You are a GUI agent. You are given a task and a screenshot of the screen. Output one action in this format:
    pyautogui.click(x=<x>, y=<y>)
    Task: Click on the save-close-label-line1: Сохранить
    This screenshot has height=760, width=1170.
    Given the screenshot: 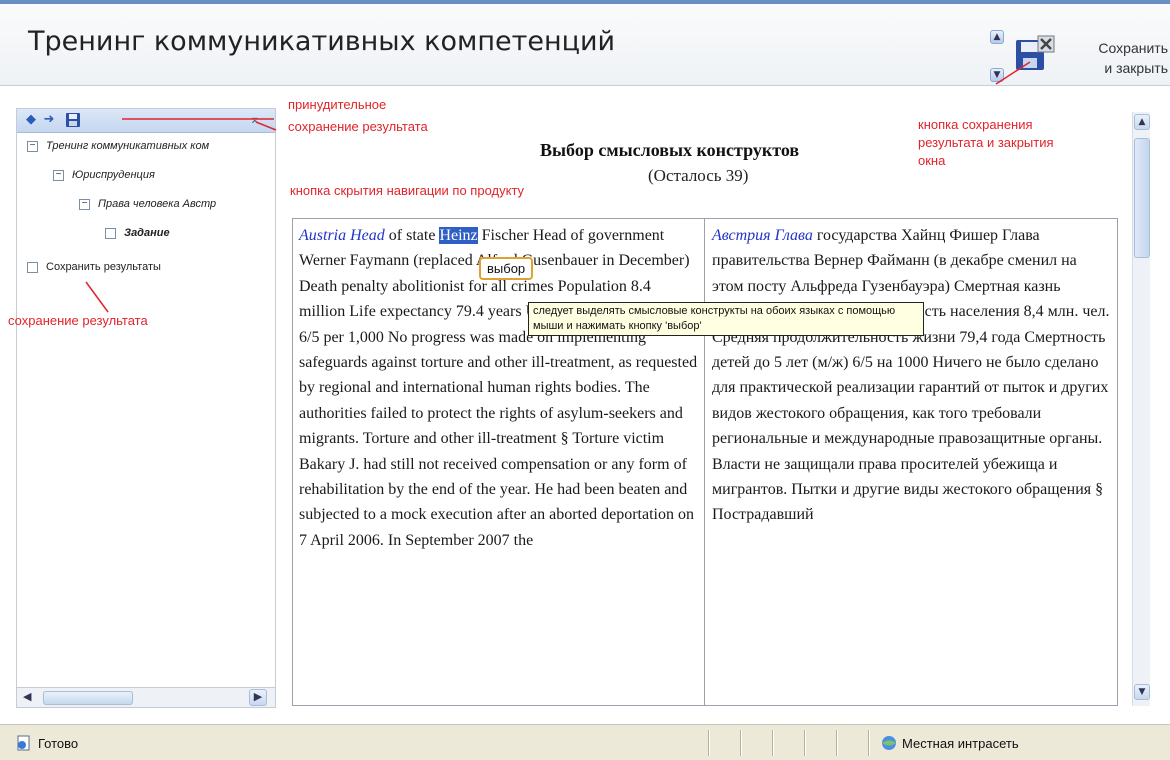 What is the action you would take?
    pyautogui.click(x=1133, y=48)
    